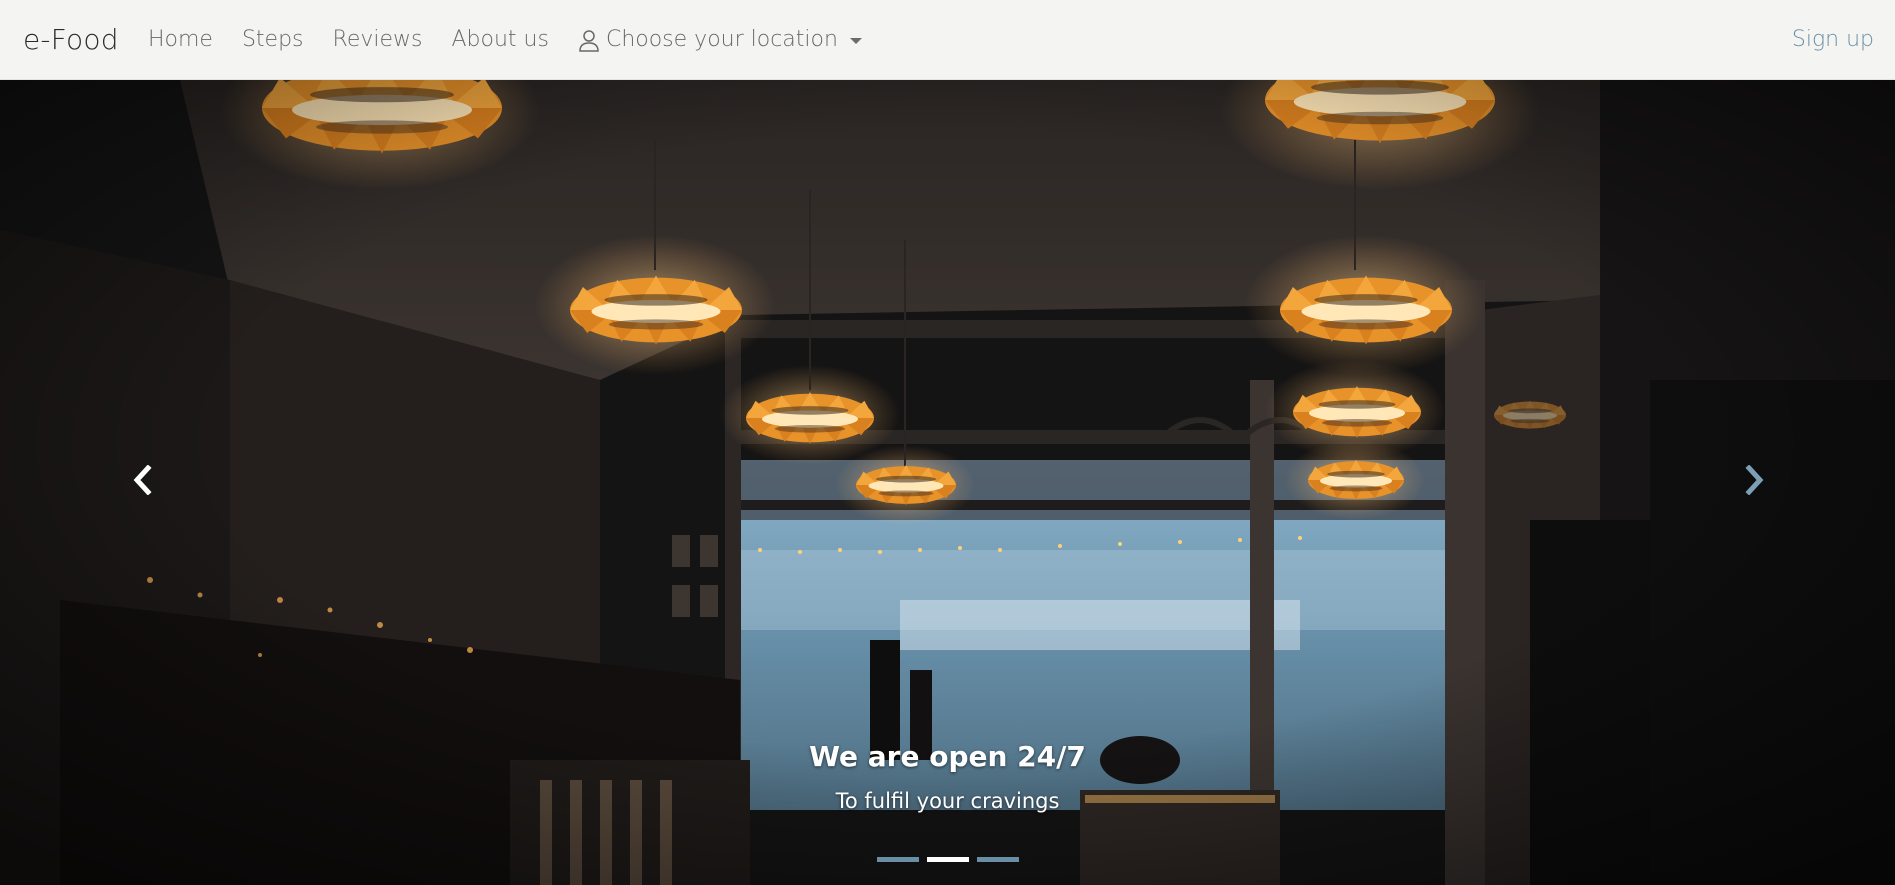 This screenshot has width=1895, height=885. I want to click on carousel-prev-button, so click(142, 480).